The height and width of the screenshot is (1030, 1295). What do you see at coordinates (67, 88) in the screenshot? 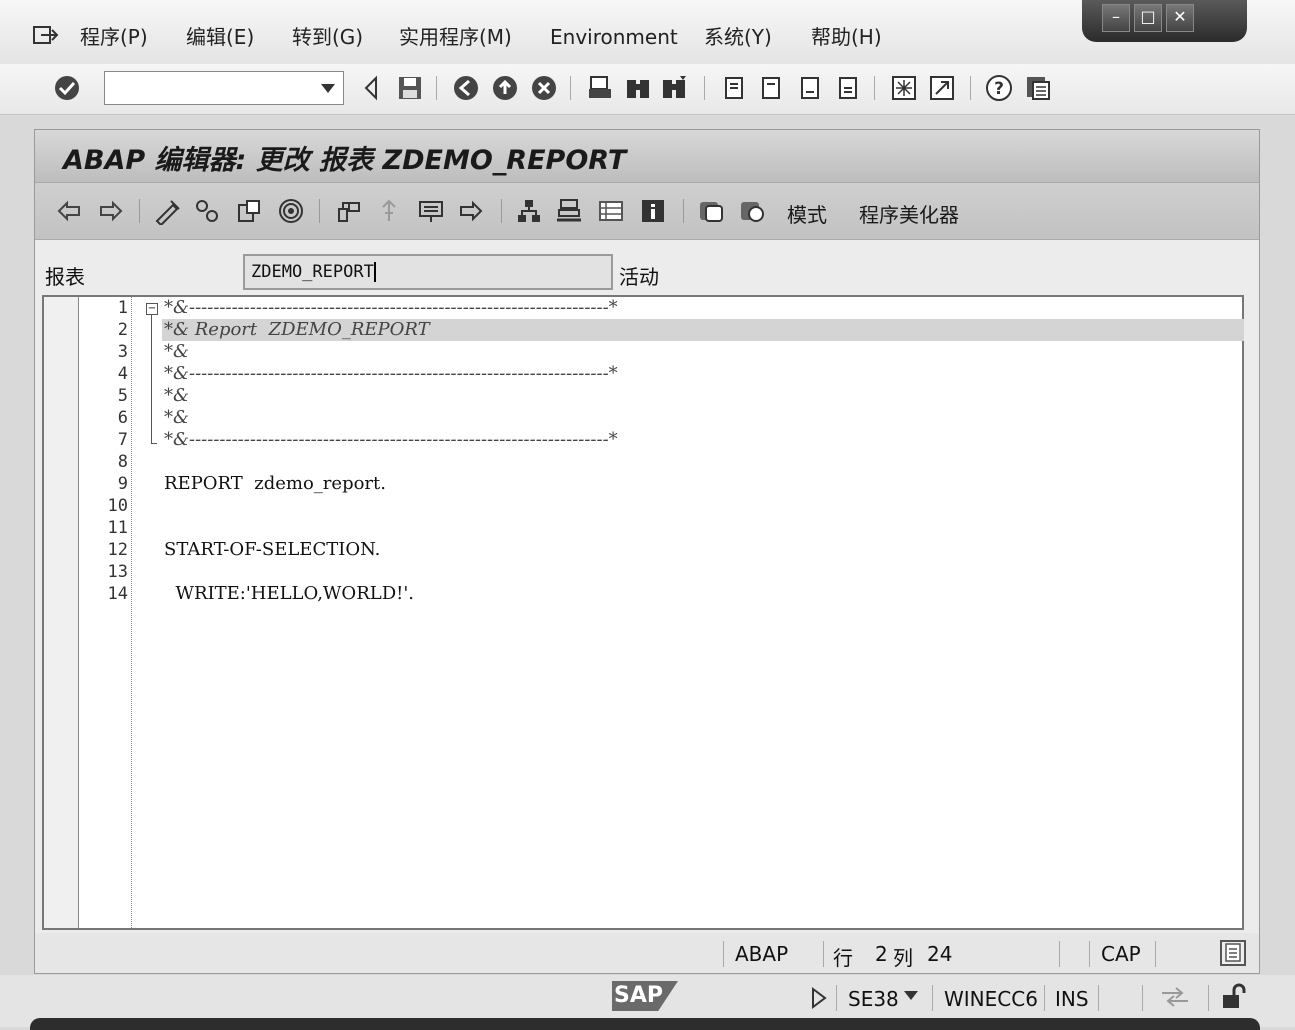
I see `enter-check-icon` at bounding box center [67, 88].